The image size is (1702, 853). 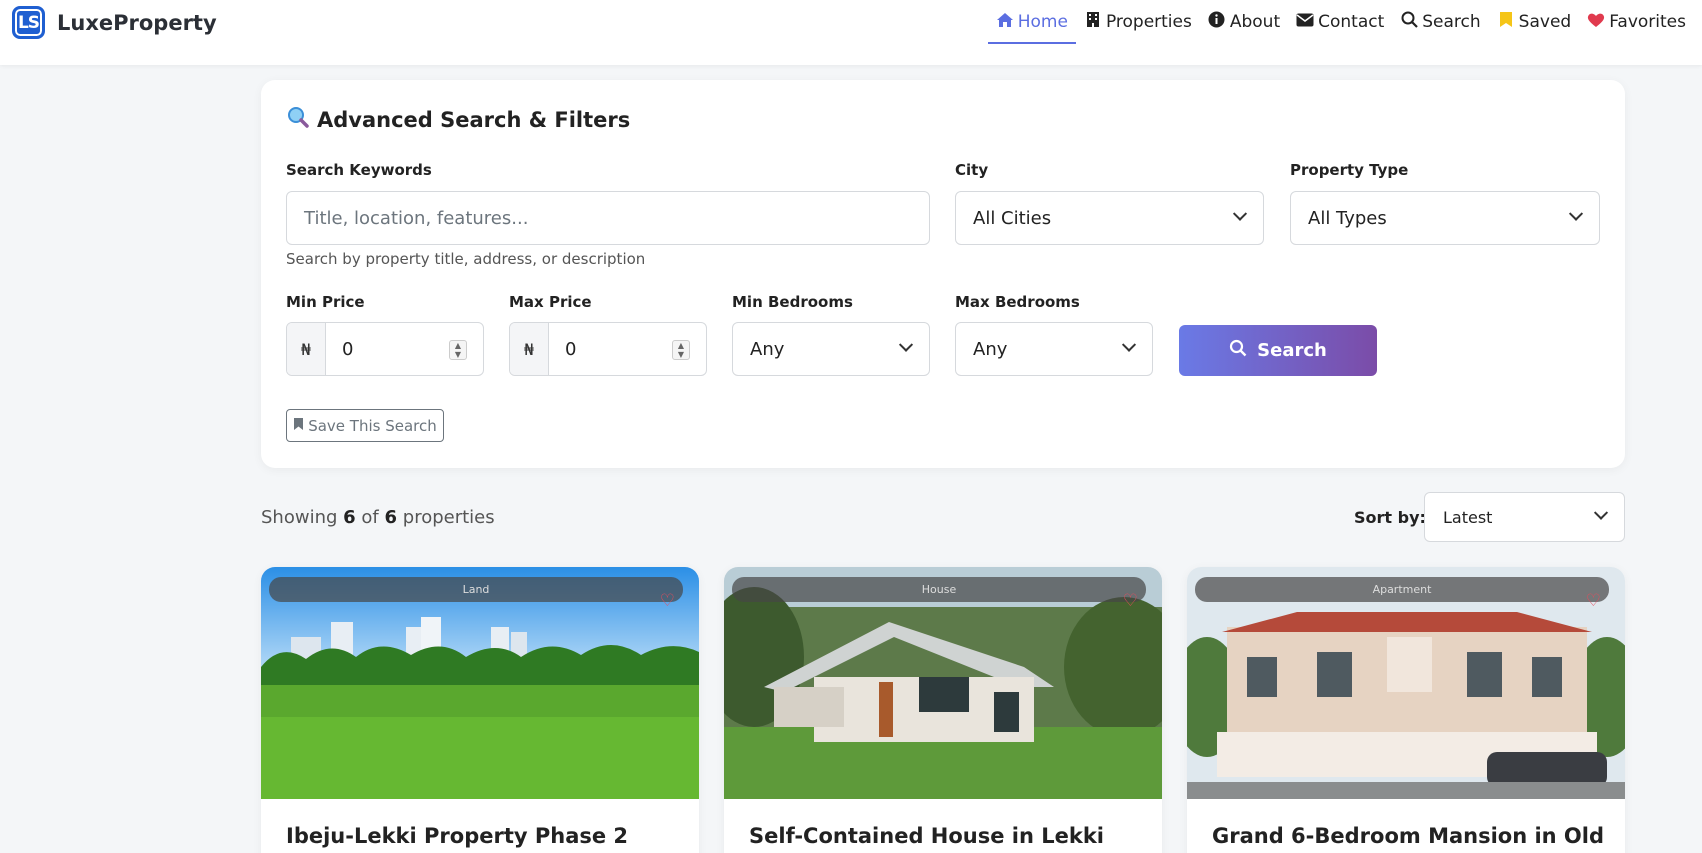 I want to click on save-search-button: Save This Search, so click(x=365, y=425).